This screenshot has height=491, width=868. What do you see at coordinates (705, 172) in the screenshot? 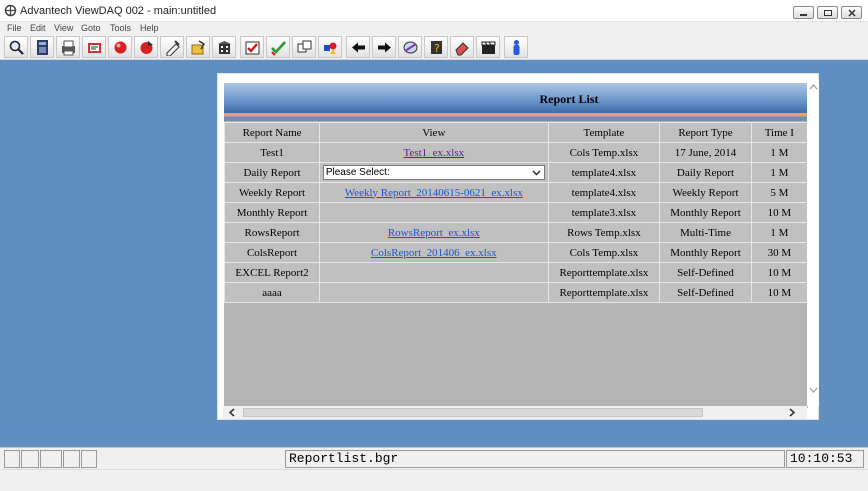
I see `report-type-cell: Daily Report` at bounding box center [705, 172].